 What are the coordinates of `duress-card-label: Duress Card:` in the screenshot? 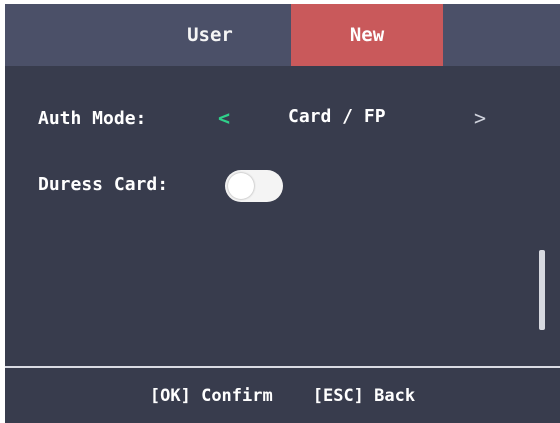 It's located at (103, 184).